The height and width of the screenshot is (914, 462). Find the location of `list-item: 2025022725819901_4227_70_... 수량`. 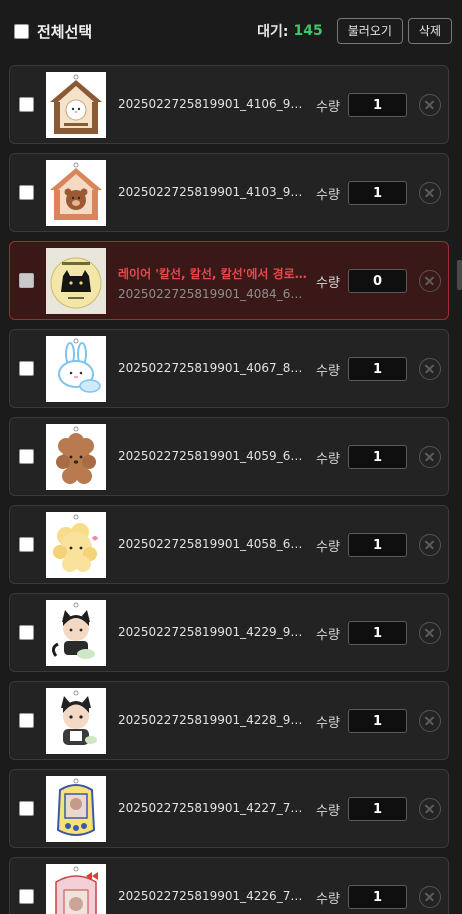

list-item: 2025022725819901_4227_70_... 수량 is located at coordinates (229, 808).